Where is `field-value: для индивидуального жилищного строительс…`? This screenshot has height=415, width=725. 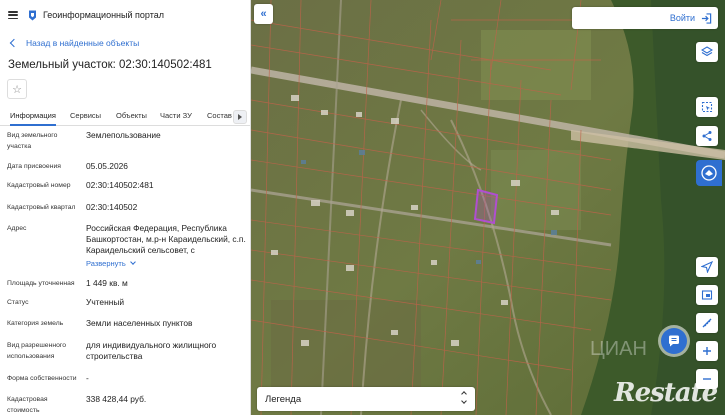 field-value: для индивидуального жилищного строительс… is located at coordinates (151, 350).